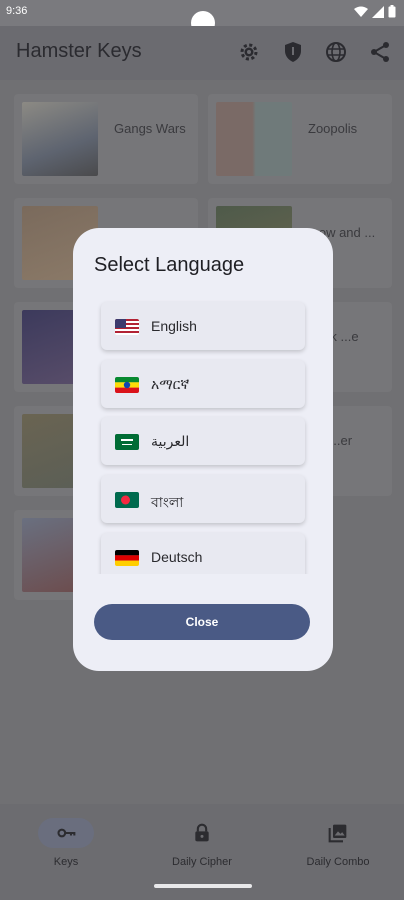 The height and width of the screenshot is (900, 404). What do you see at coordinates (336, 52) in the screenshot?
I see `globe-icon` at bounding box center [336, 52].